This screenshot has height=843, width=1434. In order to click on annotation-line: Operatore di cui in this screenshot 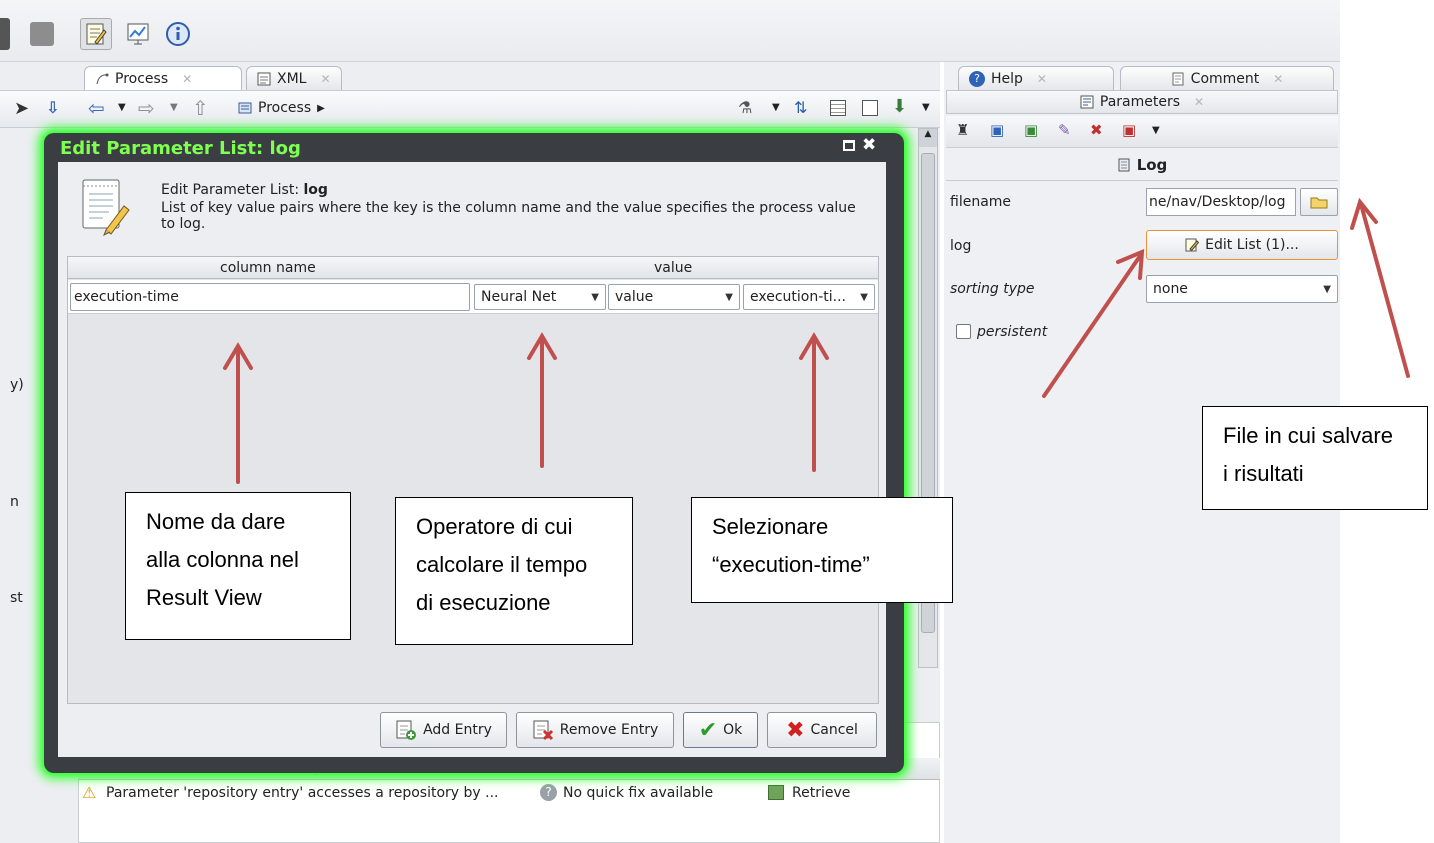, I will do `click(494, 526)`.